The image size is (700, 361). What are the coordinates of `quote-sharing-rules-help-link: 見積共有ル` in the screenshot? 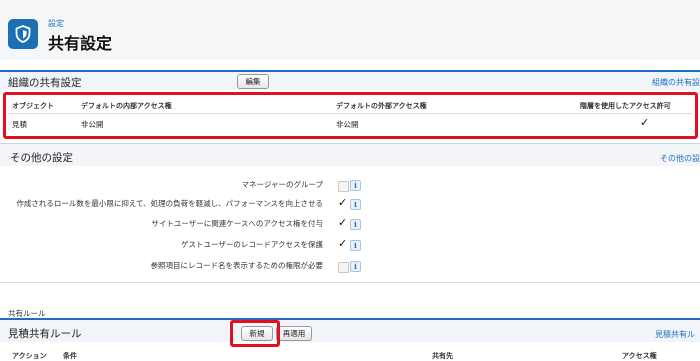 It's located at (675, 334).